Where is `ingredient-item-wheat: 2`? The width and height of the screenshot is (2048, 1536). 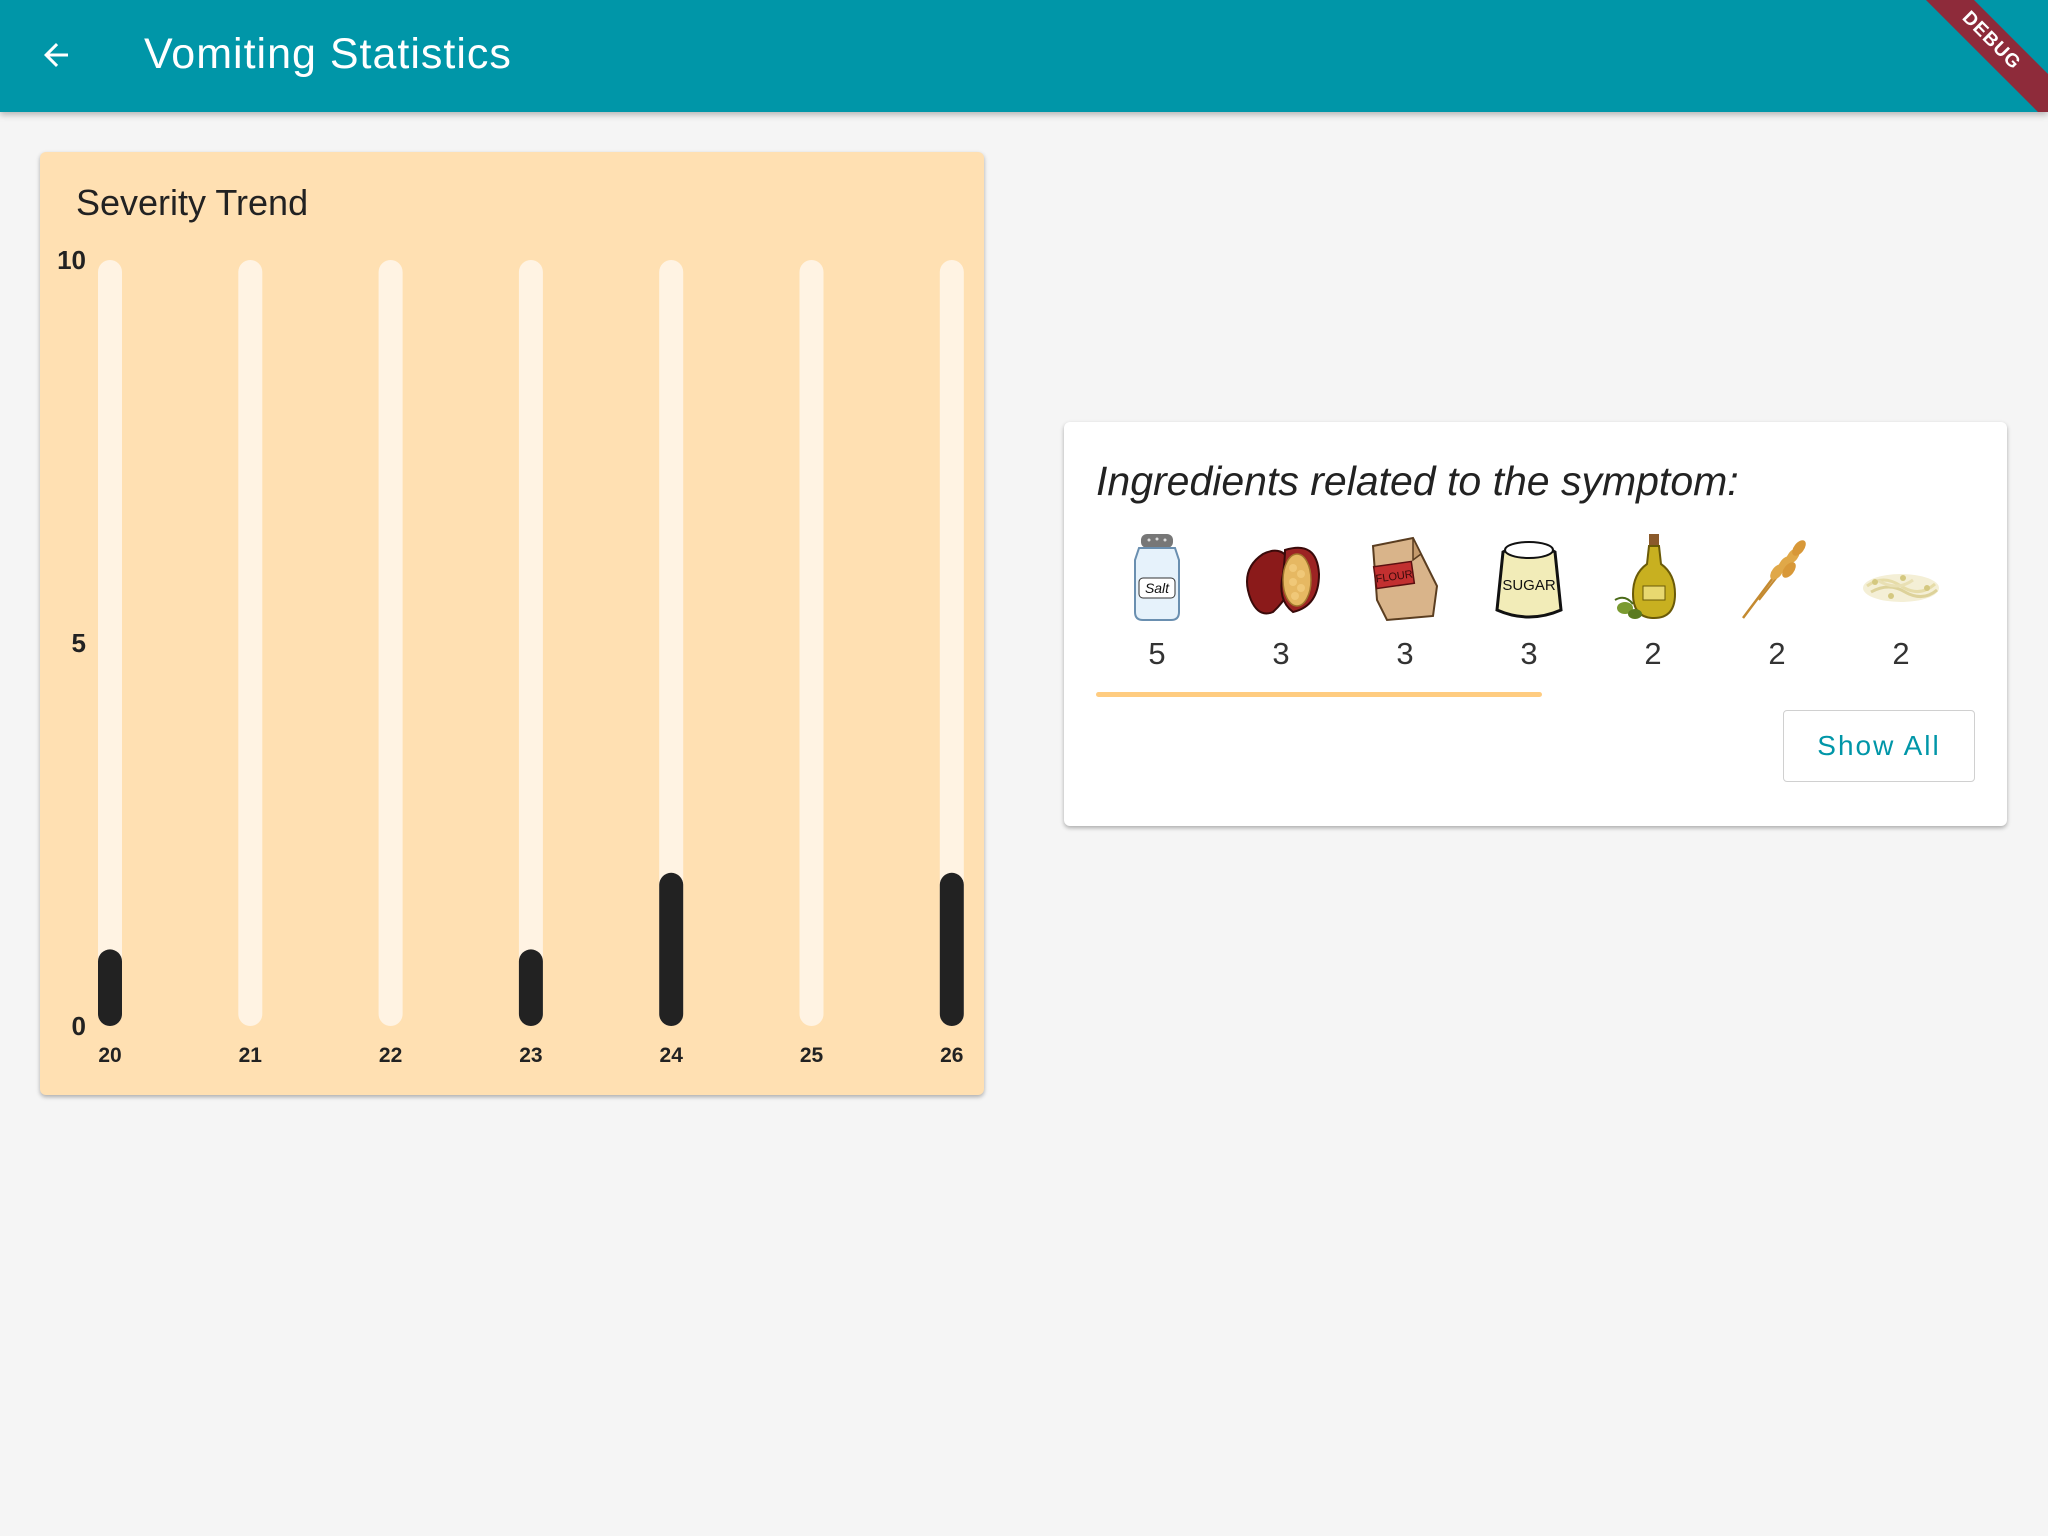
ingredient-item-wheat: 2 is located at coordinates (1777, 605).